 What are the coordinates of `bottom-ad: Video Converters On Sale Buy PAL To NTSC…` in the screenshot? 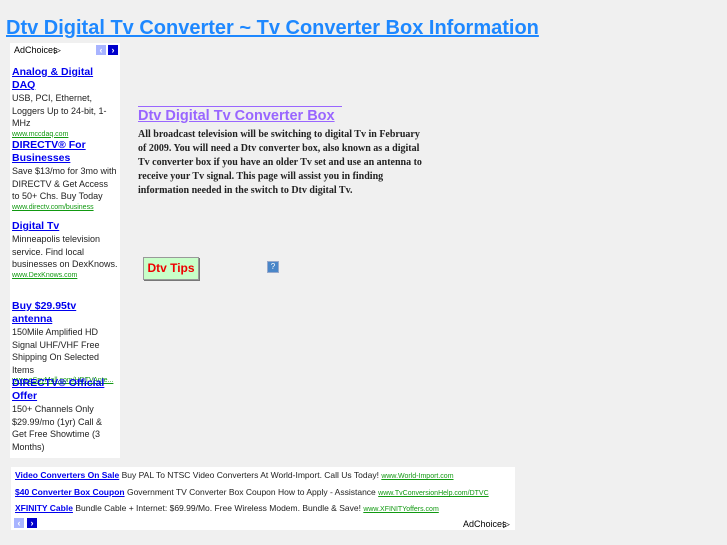 It's located at (234, 475).